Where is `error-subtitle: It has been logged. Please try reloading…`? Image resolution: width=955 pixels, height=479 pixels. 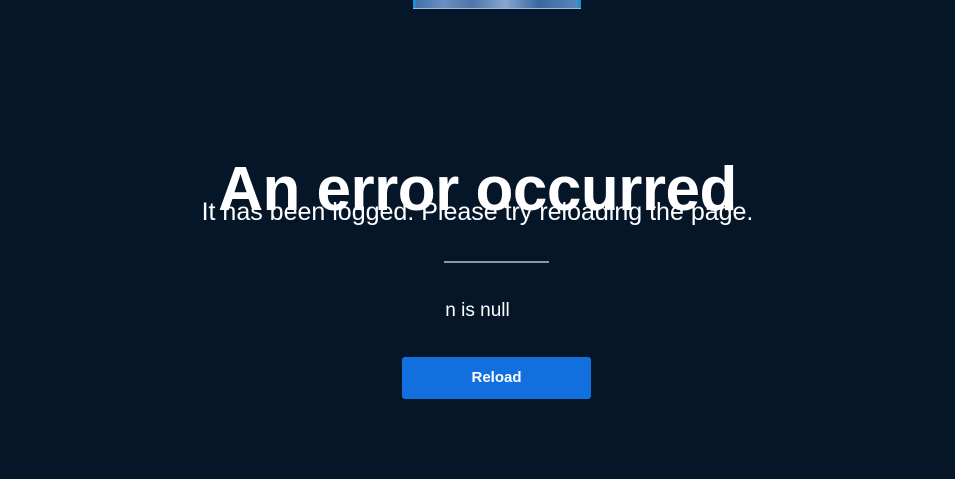 error-subtitle: It has been logged. Please try reloading… is located at coordinates (477, 212).